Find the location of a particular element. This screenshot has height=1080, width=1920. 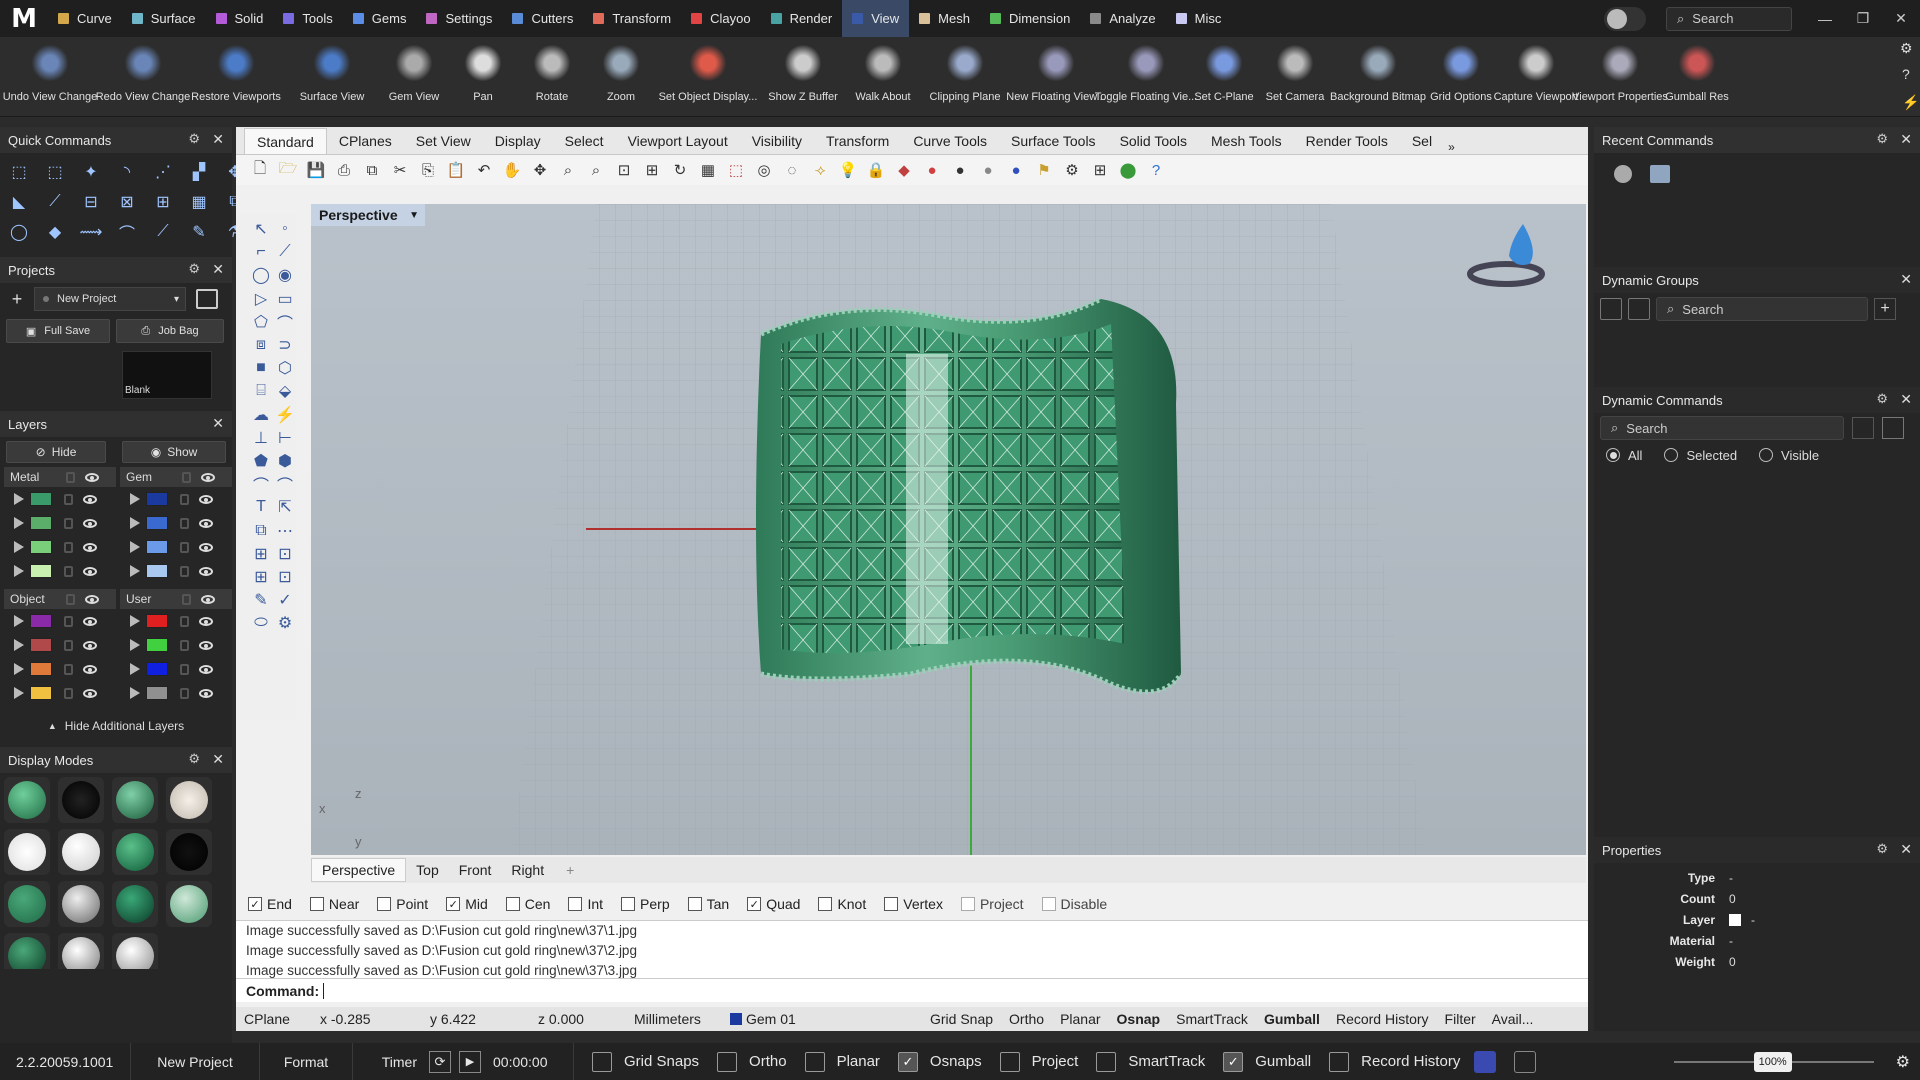

osnap-mid: ✓ Mid is located at coordinates (461, 904).